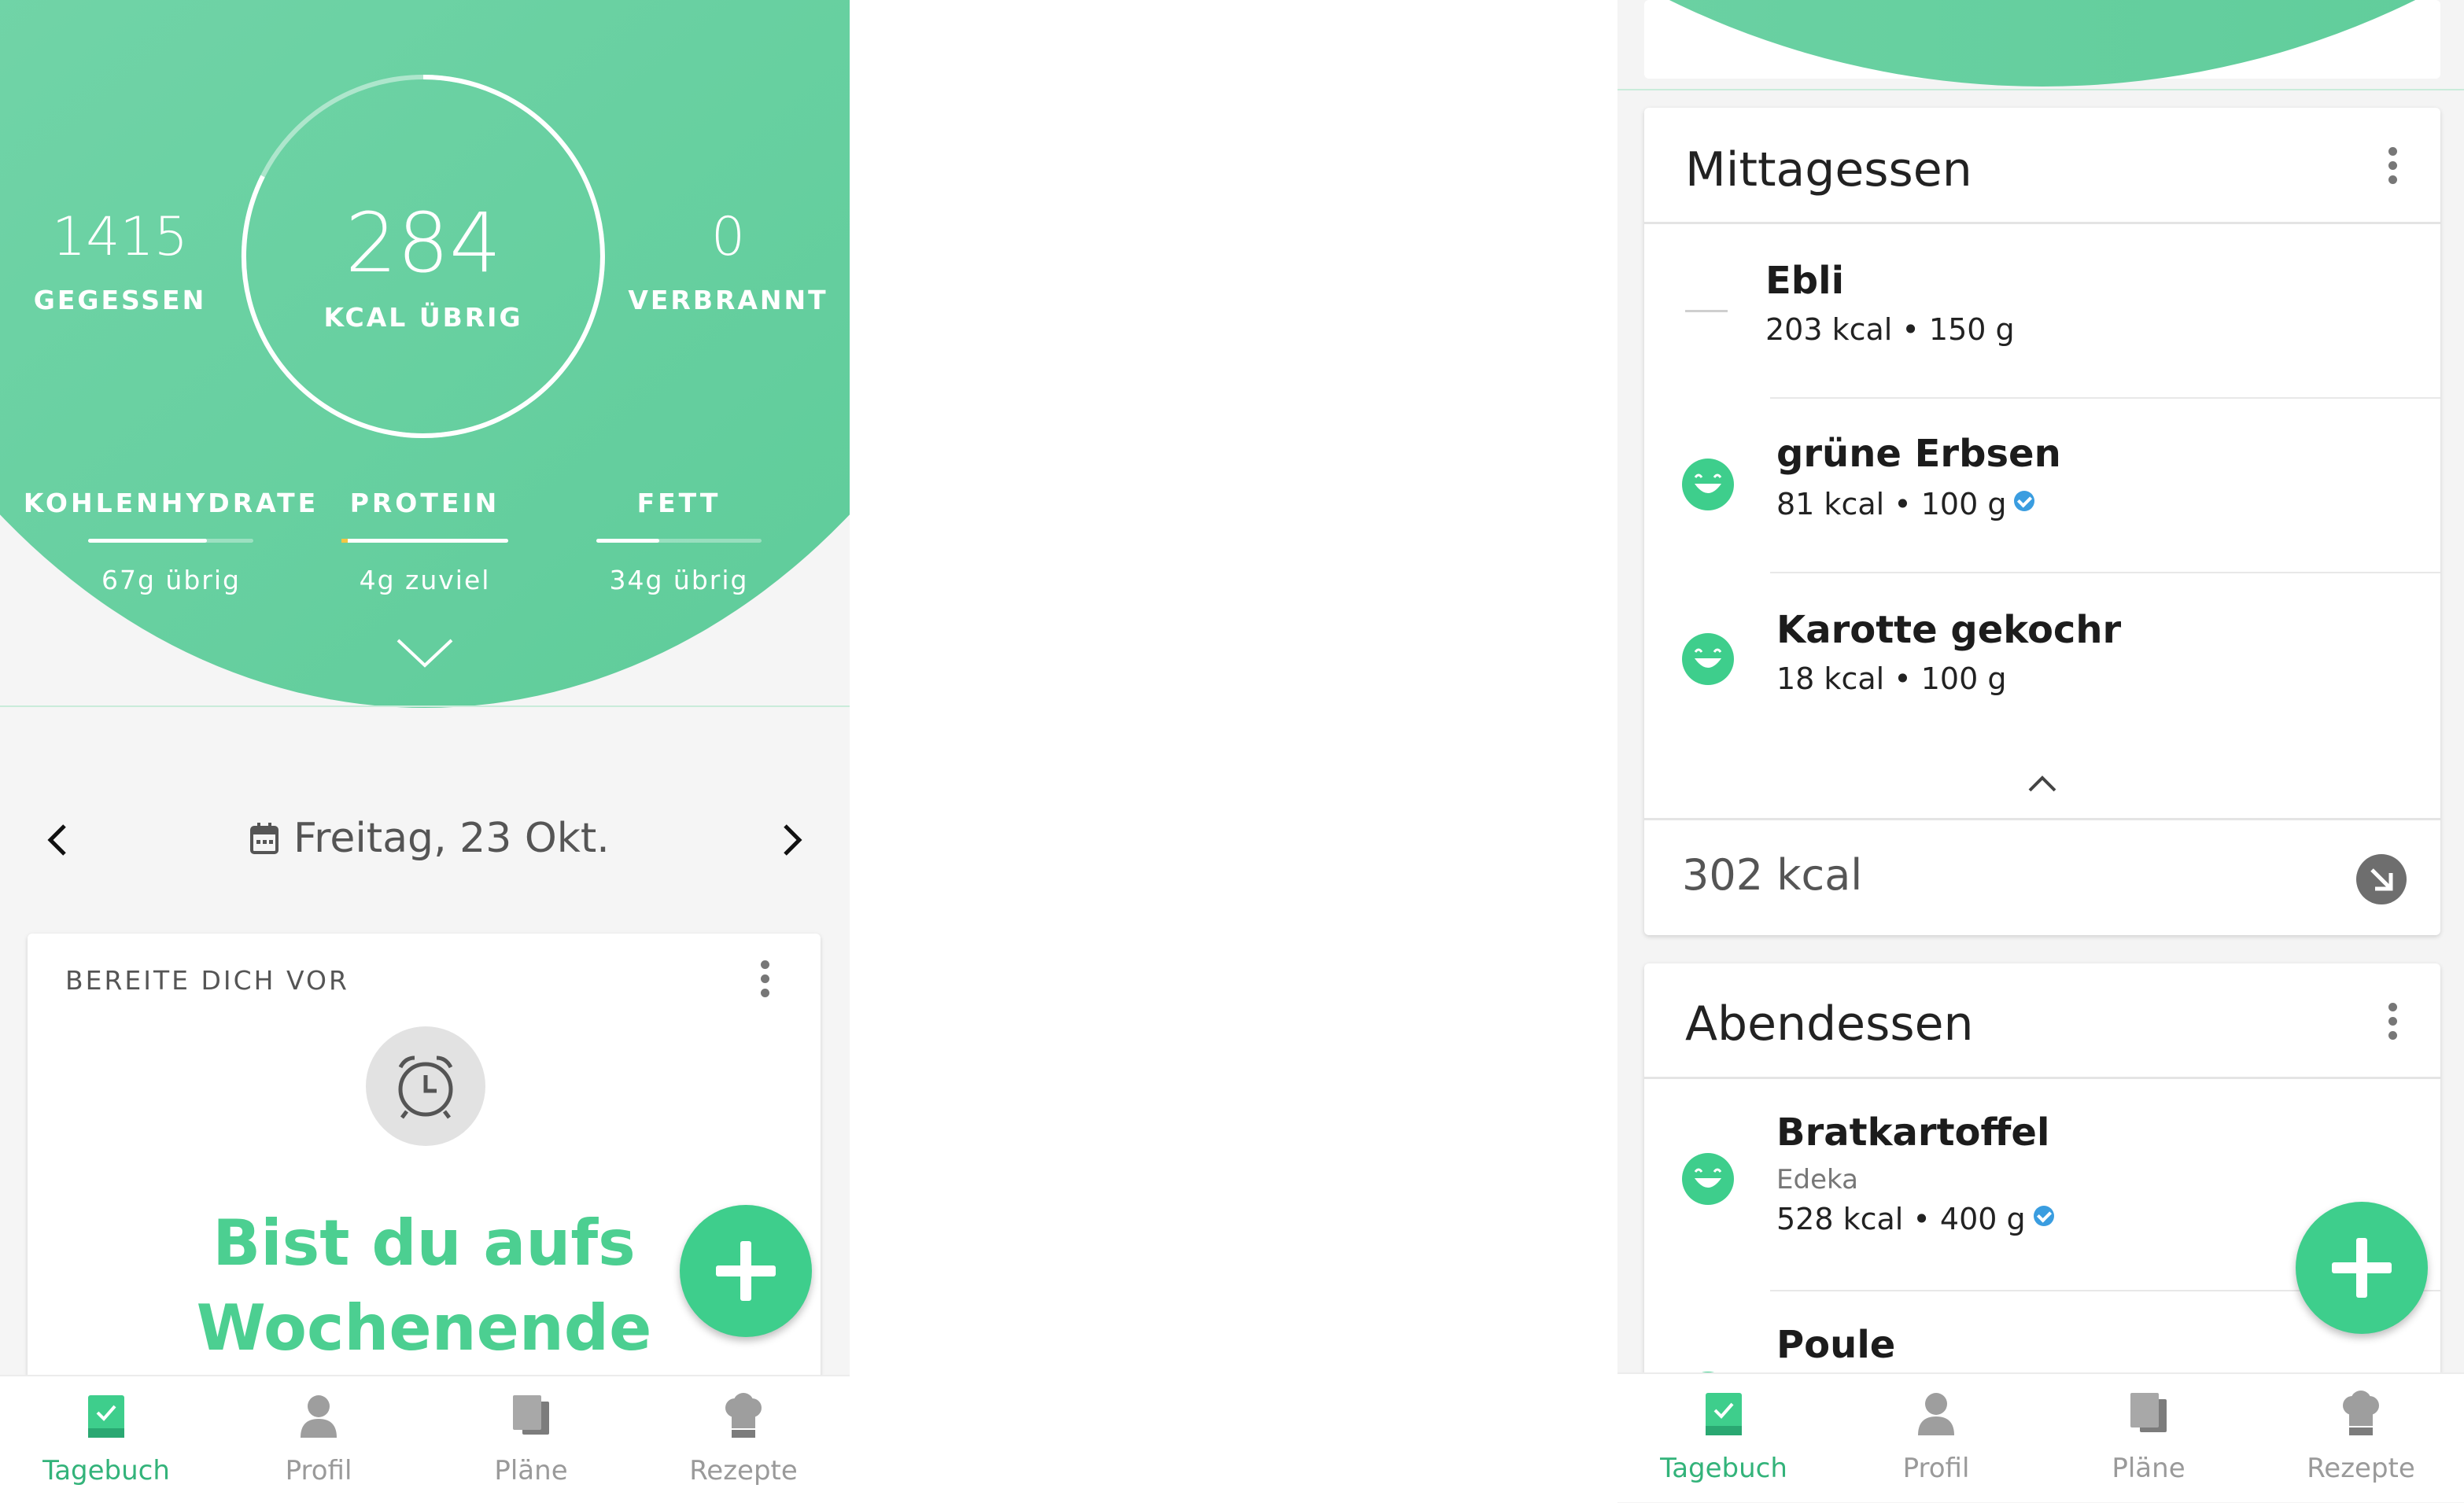 This screenshot has width=2464, height=1503. Describe the element at coordinates (1706, 311) in the screenshot. I see `dash-icon` at that location.